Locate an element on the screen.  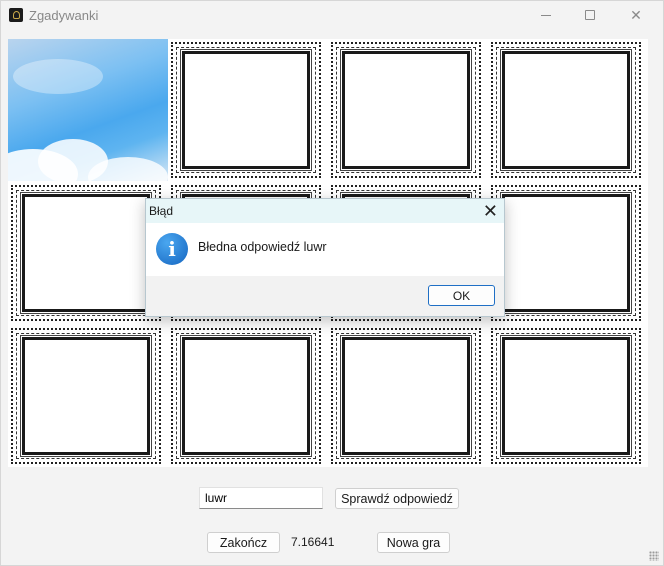
dialog-body: i Błedna odpowiedź luwr is located at coordinates (325, 249).